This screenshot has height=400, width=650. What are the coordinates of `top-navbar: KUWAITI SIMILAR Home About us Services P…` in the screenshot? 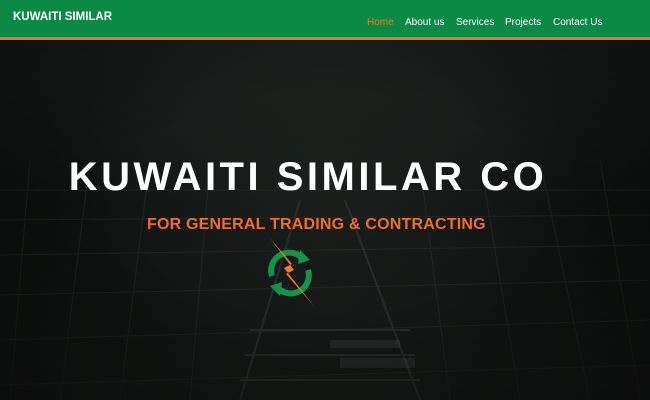 It's located at (325, 20).